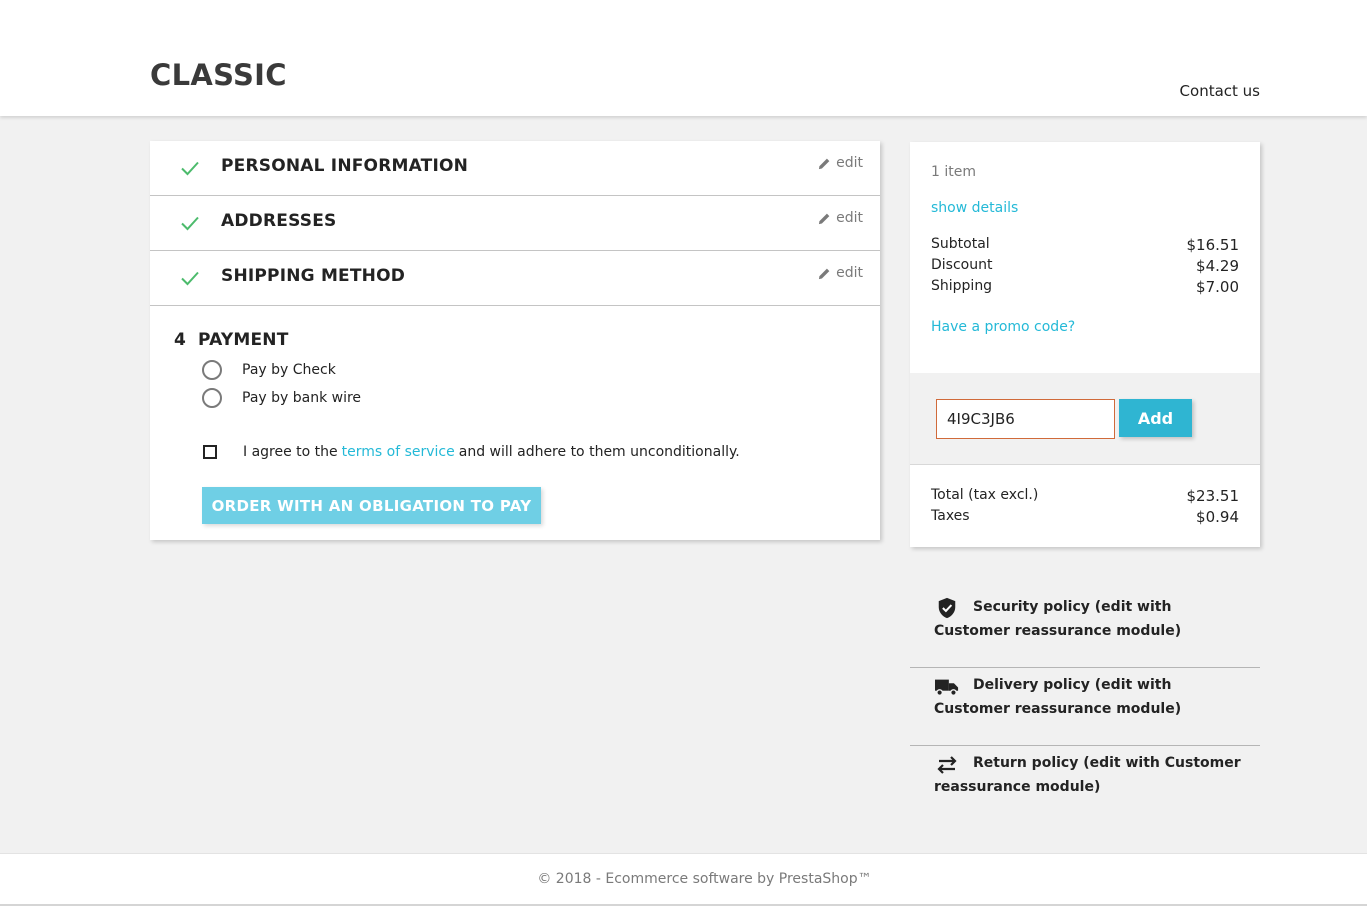 This screenshot has width=1367, height=906. Describe the element at coordinates (290, 452) in the screenshot. I see `terms-prefix: I agree to the` at that location.